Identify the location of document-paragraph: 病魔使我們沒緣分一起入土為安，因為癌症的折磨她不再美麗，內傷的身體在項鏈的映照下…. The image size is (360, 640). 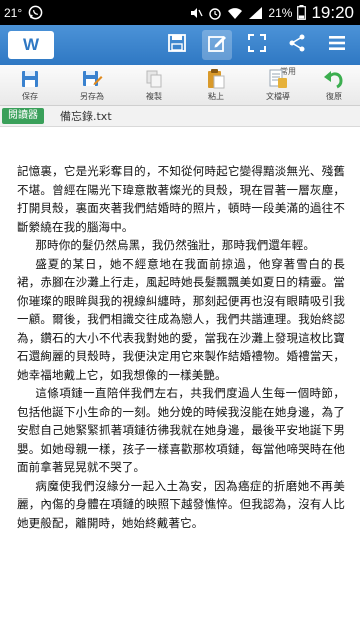
(181, 504).